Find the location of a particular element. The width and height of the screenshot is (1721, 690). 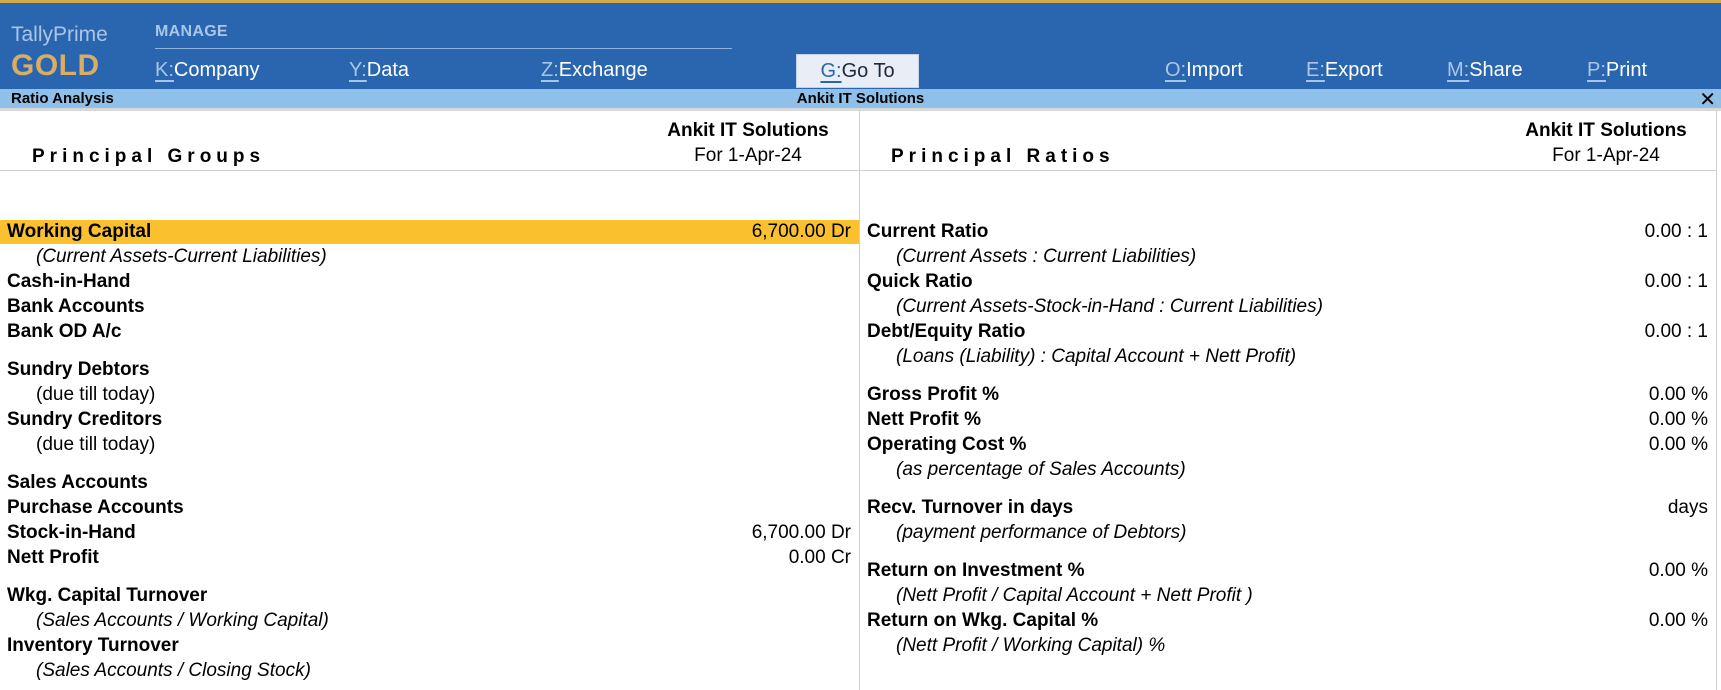

titlebar-company: Ankit IT Solutions is located at coordinates (860, 98).